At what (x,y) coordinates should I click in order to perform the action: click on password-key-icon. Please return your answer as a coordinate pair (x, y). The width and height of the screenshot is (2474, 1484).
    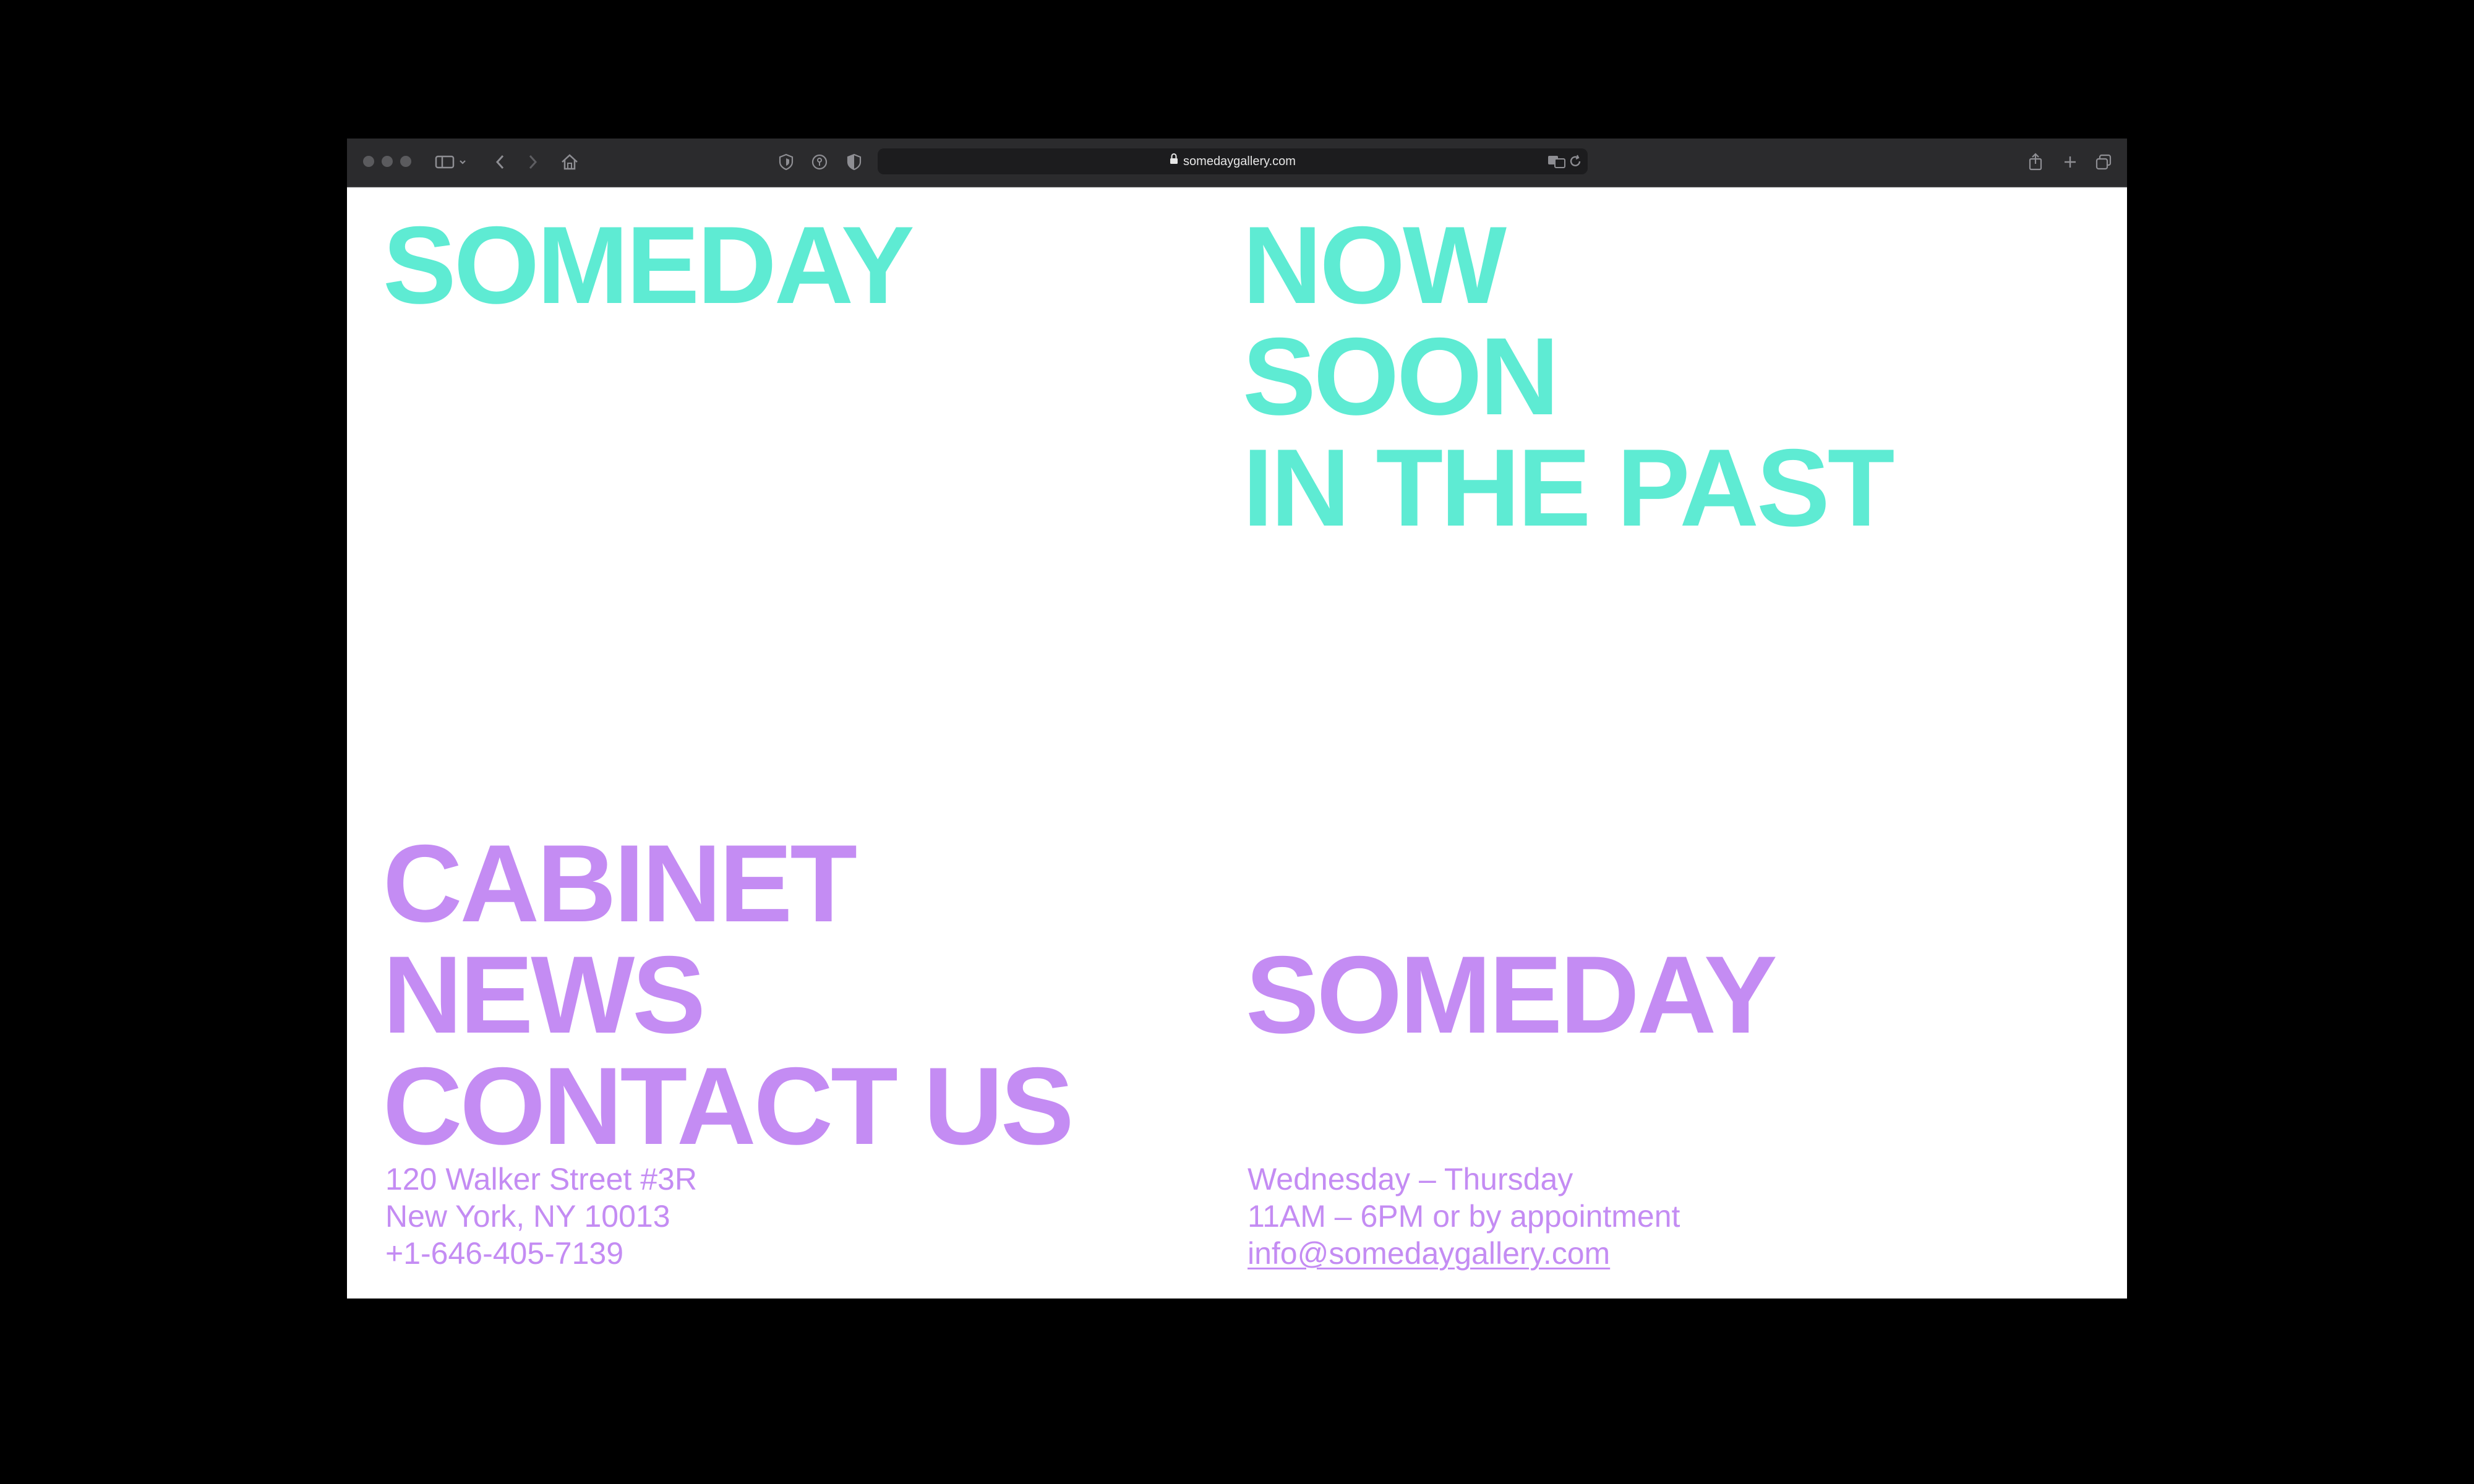
    Looking at the image, I should click on (819, 162).